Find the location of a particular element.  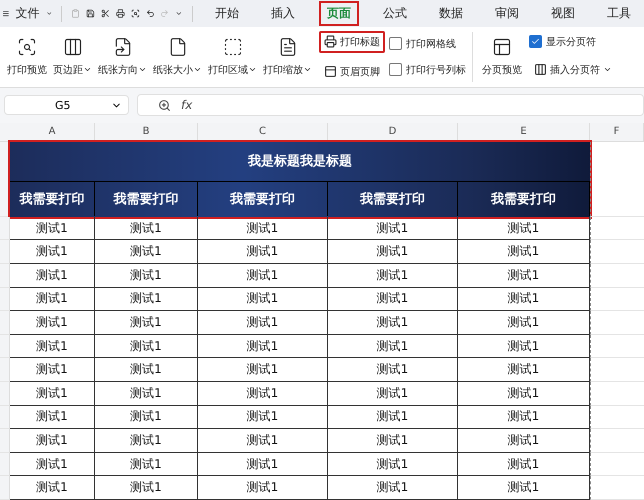

menu-tab: 页面 is located at coordinates (339, 13).